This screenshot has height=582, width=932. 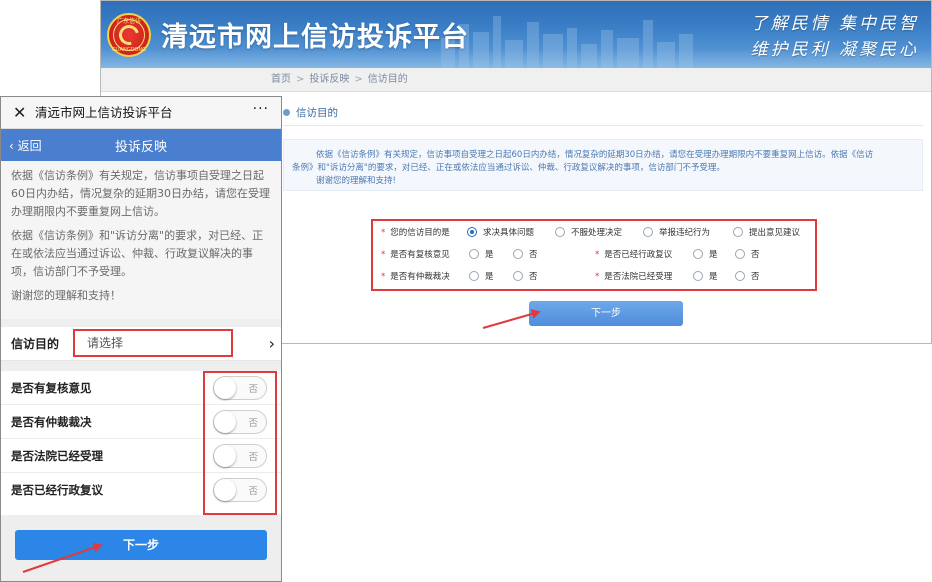 I want to click on slogan-line-1: 了解民情 集中民智, so click(x=834, y=24).